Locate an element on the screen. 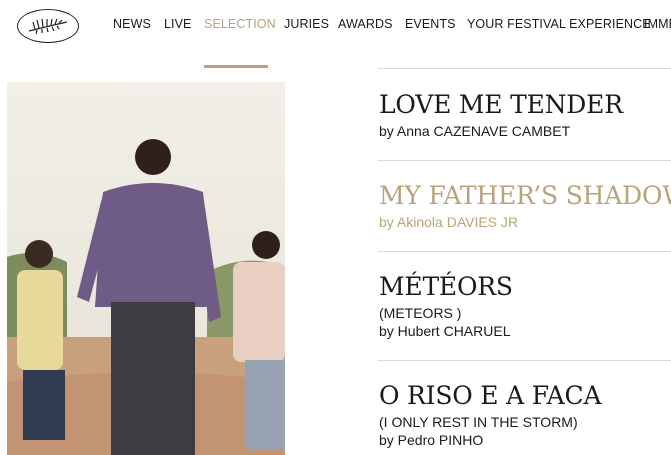 This screenshot has width=671, height=455. nav-news: NEWS is located at coordinates (132, 24).